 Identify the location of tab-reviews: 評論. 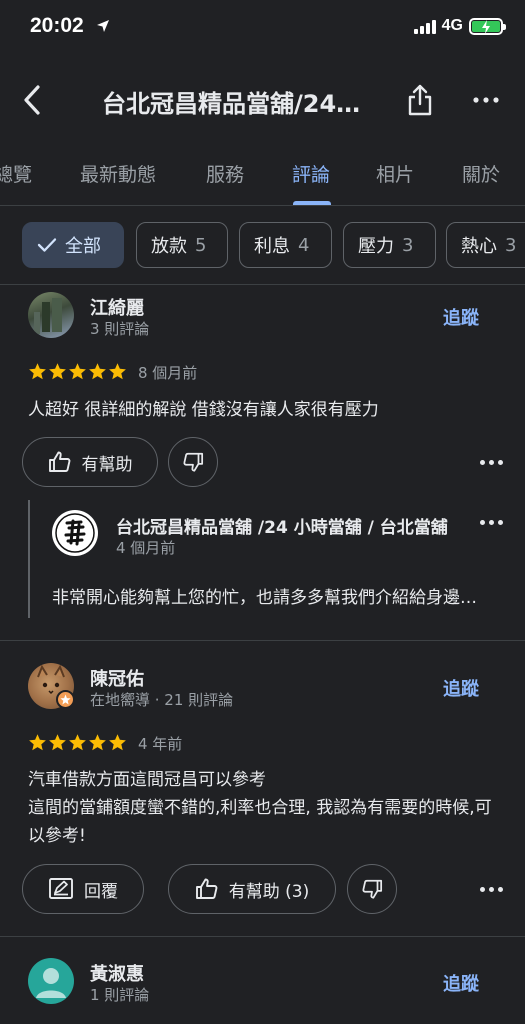
(311, 173).